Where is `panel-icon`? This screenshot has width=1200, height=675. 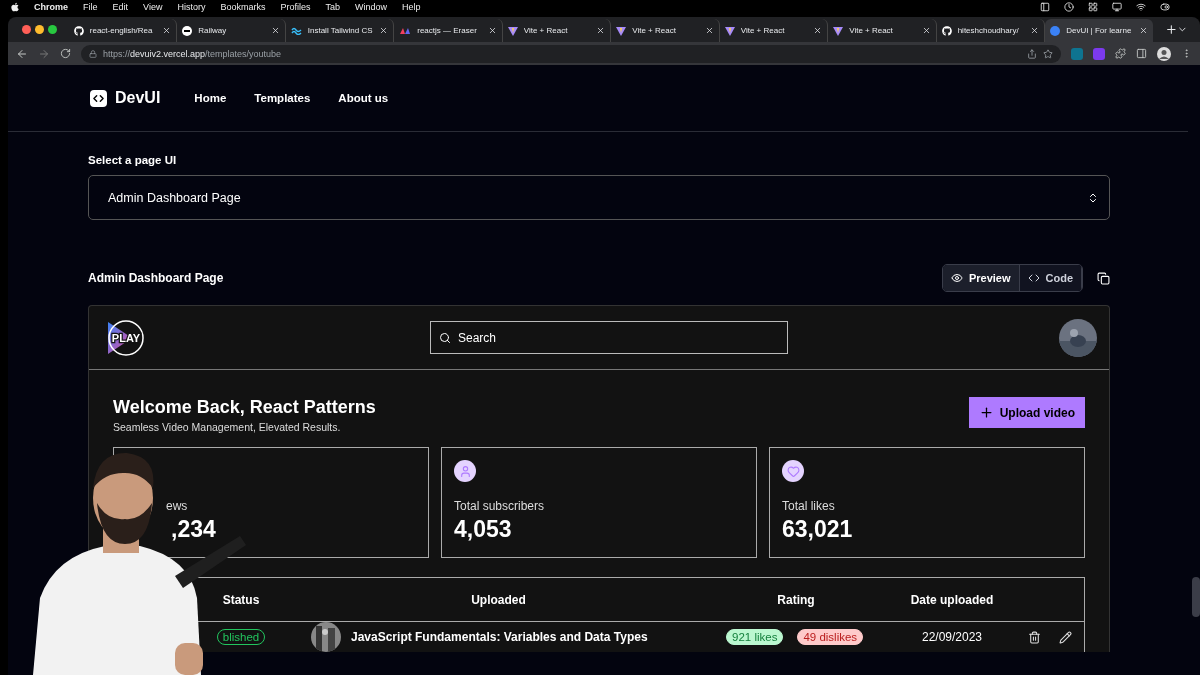 panel-icon is located at coordinates (1045, 7).